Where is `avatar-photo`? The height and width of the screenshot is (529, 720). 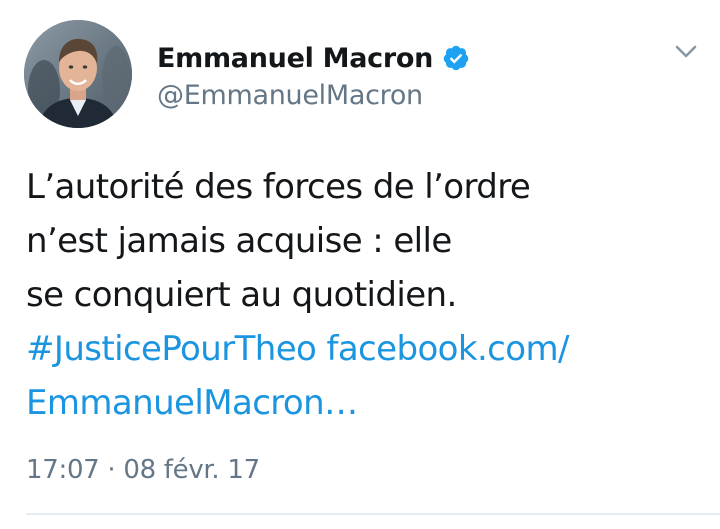
avatar-photo is located at coordinates (78, 74).